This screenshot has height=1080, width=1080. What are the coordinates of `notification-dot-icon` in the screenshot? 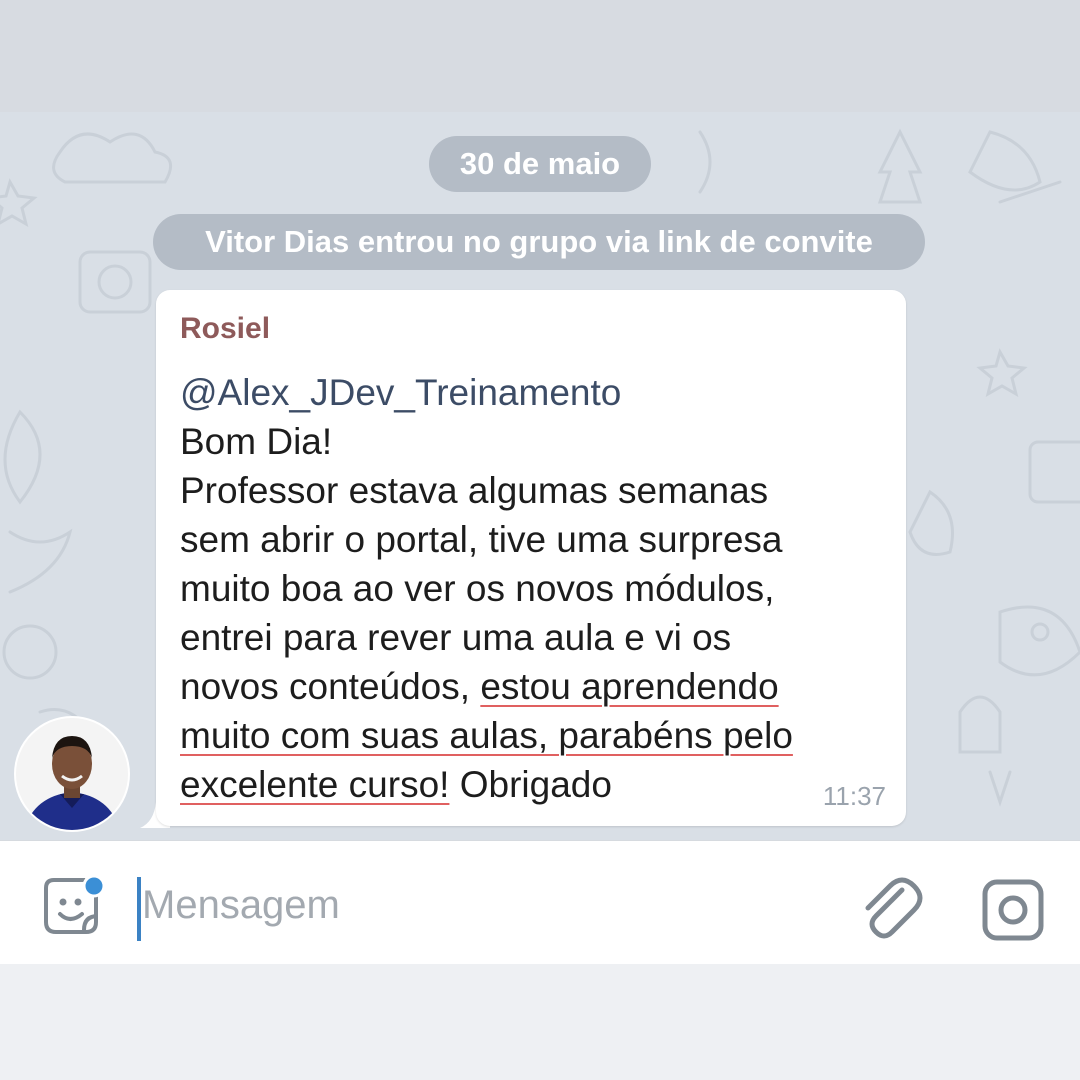 It's located at (94, 886).